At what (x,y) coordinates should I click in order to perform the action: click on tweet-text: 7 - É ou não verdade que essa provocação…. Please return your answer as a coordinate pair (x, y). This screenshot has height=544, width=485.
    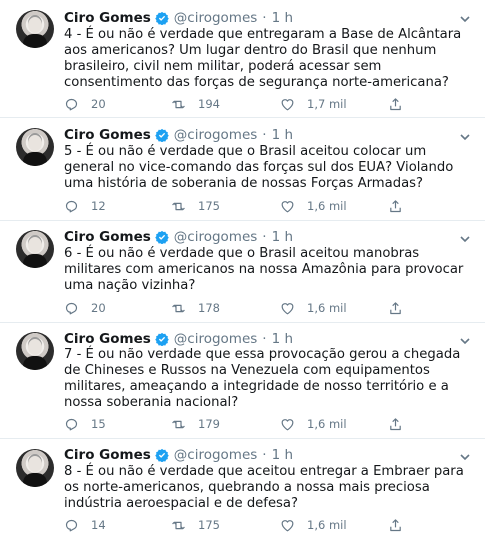
    Looking at the image, I should click on (262, 378).